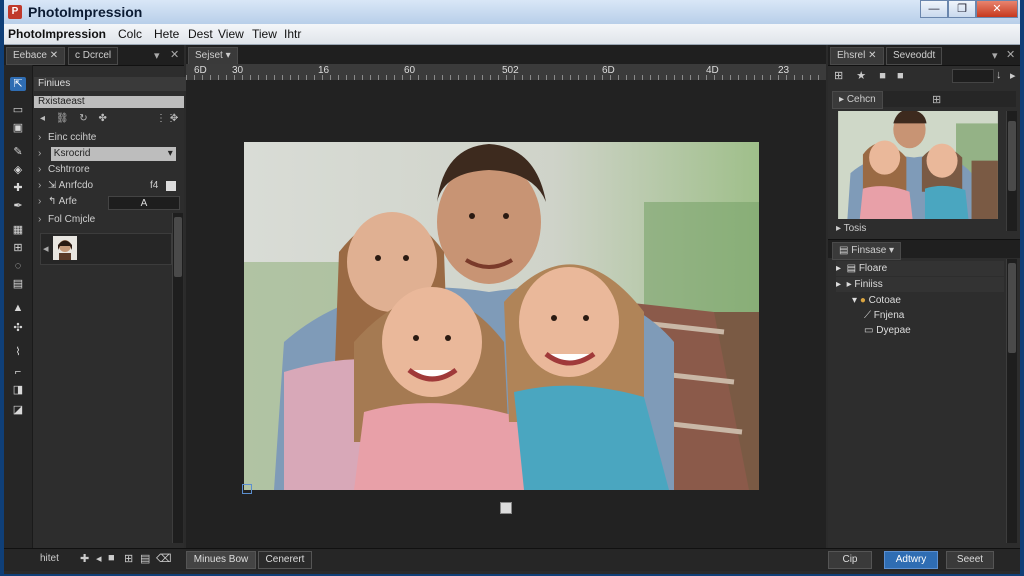  Describe the element at coordinates (934, 330) in the screenshot. I see `layer-row: ▭ Dyepae` at that location.